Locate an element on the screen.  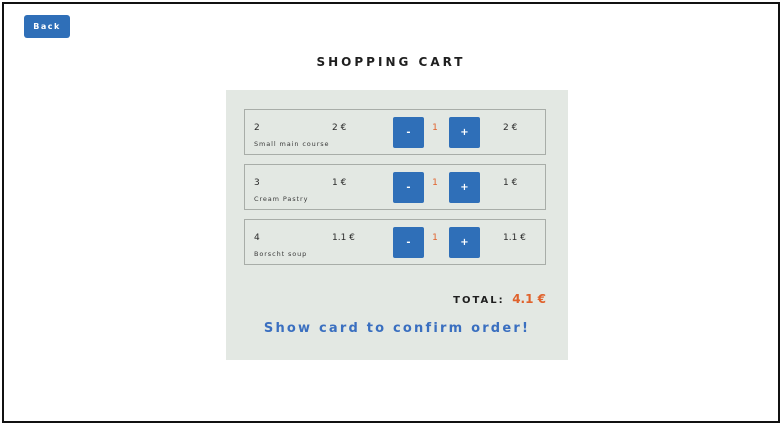
cart-item: 2 Small main course 2 € - 1 + 2 € is located at coordinates (395, 132).